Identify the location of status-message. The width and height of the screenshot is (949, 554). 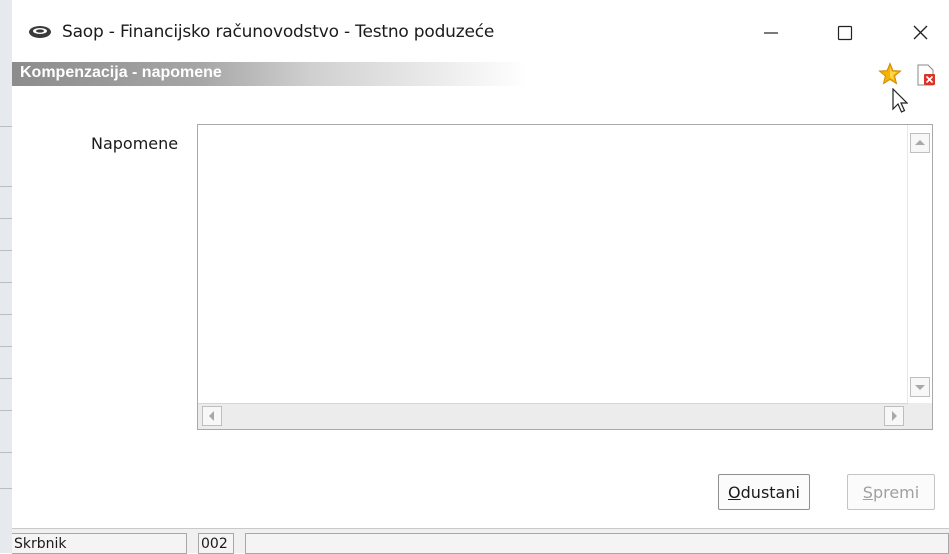
(597, 543).